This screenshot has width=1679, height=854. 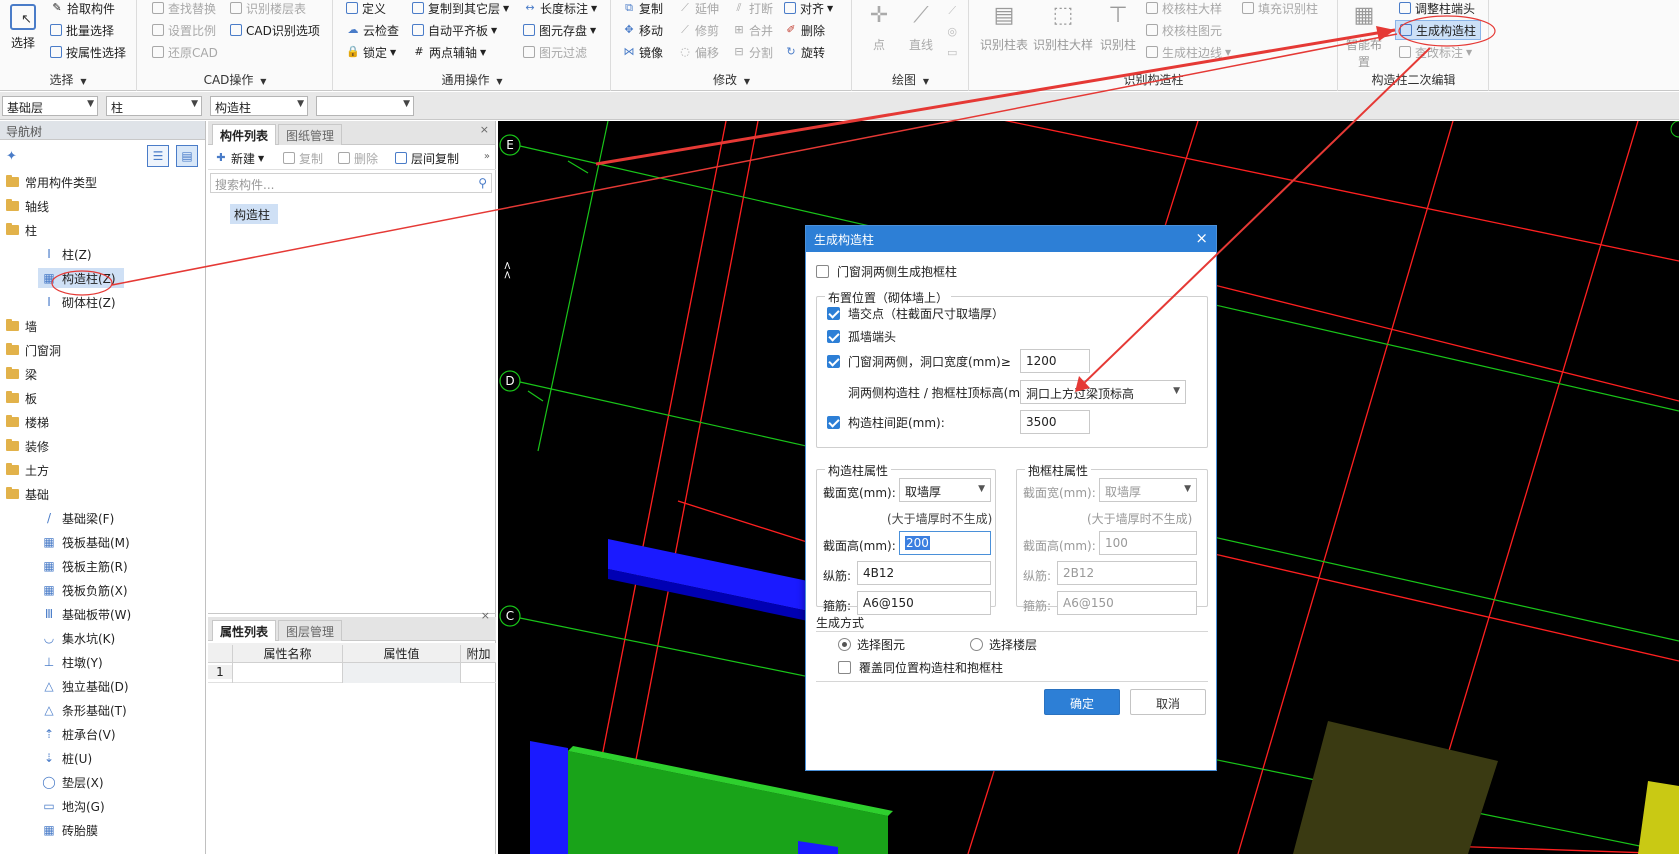 I want to click on floor-copy-button: 层间复制, so click(x=427, y=158).